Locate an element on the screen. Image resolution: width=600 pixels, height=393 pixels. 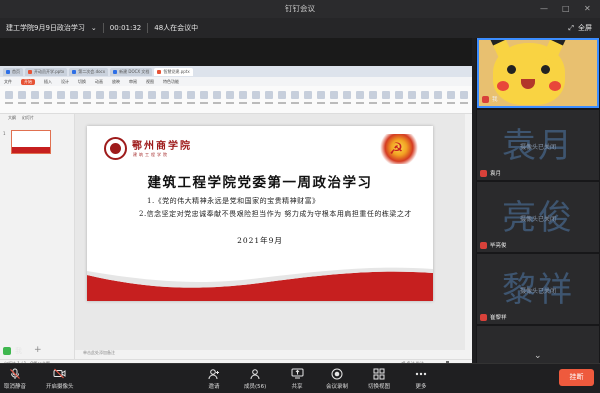
menu-features: 特色功能 is located at coordinates (171, 82).